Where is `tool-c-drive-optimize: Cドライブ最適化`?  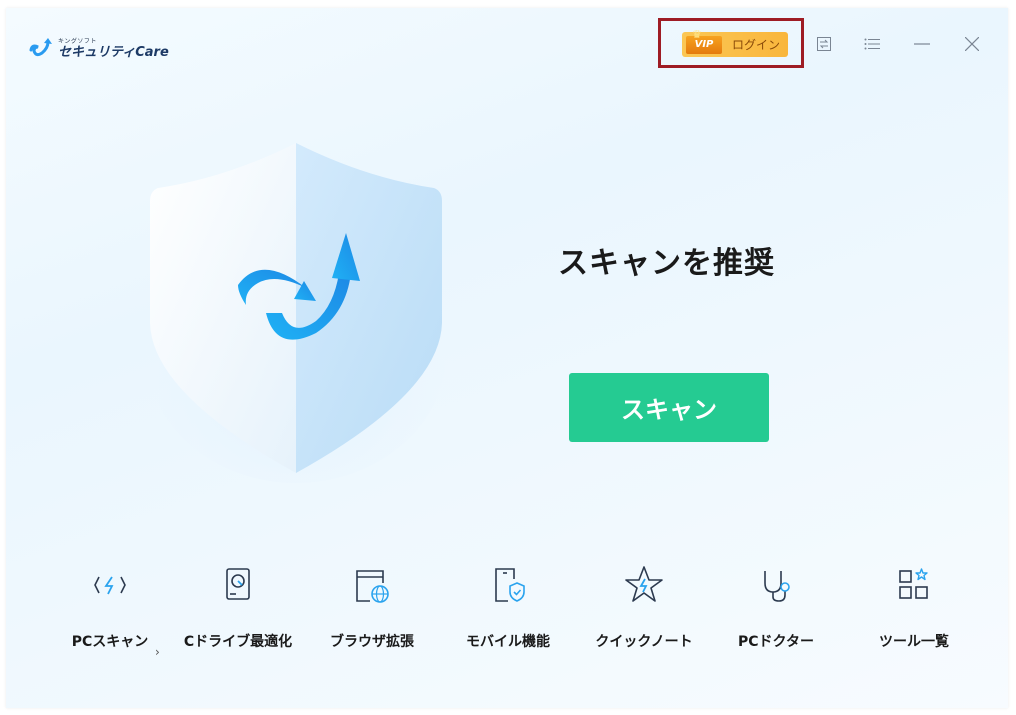 tool-c-drive-optimize: Cドライブ最適化 is located at coordinates (238, 607).